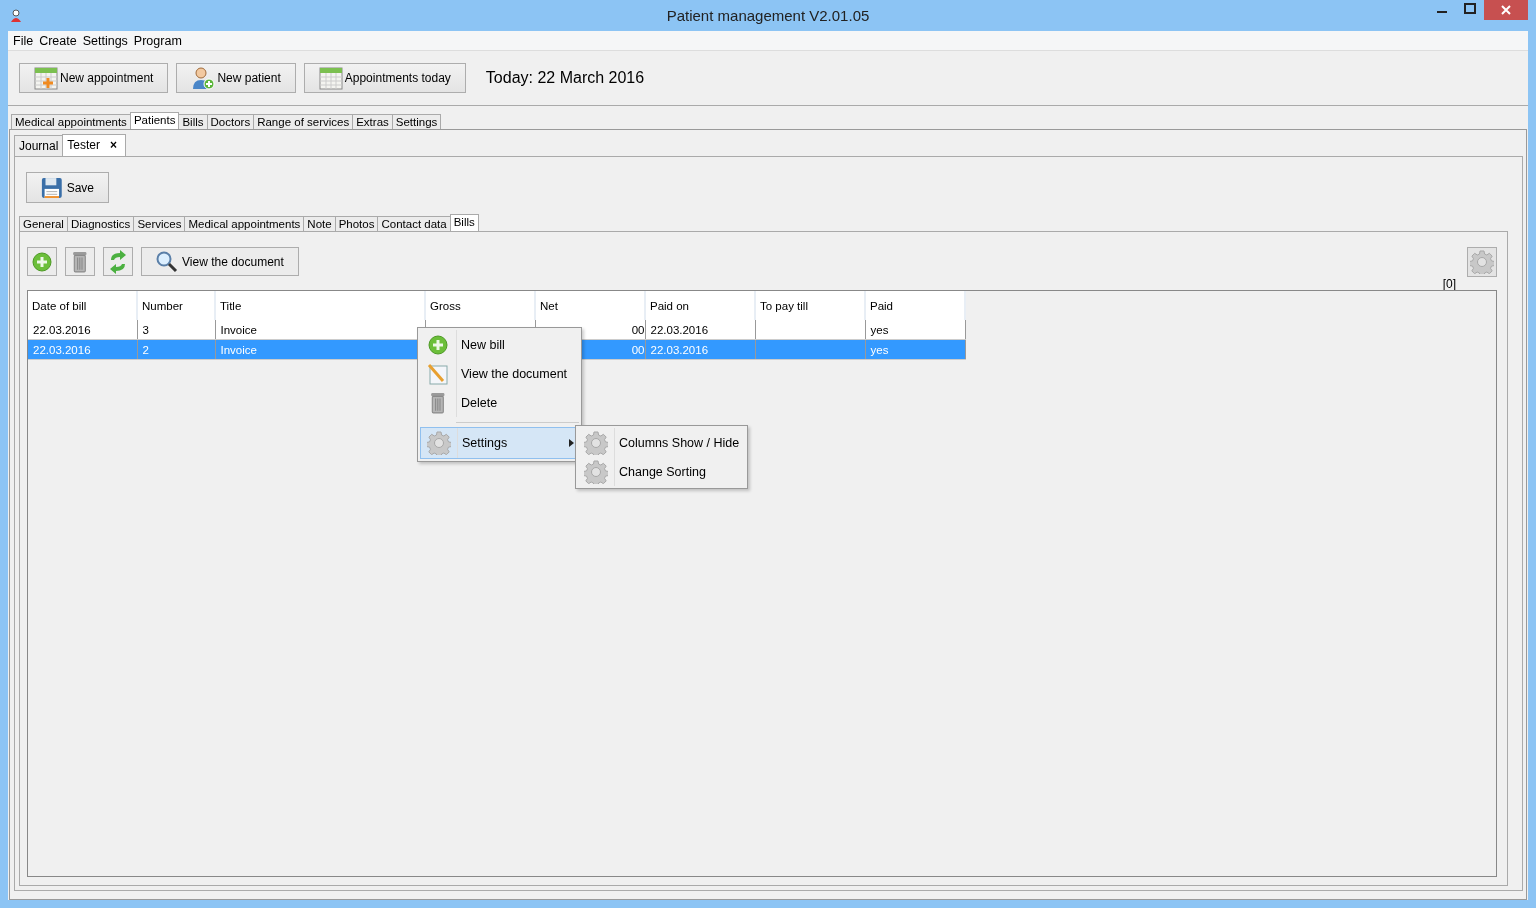 Image resolution: width=1536 pixels, height=908 pixels. What do you see at coordinates (100, 223) in the screenshot?
I see `tab: Diagnostics` at bounding box center [100, 223].